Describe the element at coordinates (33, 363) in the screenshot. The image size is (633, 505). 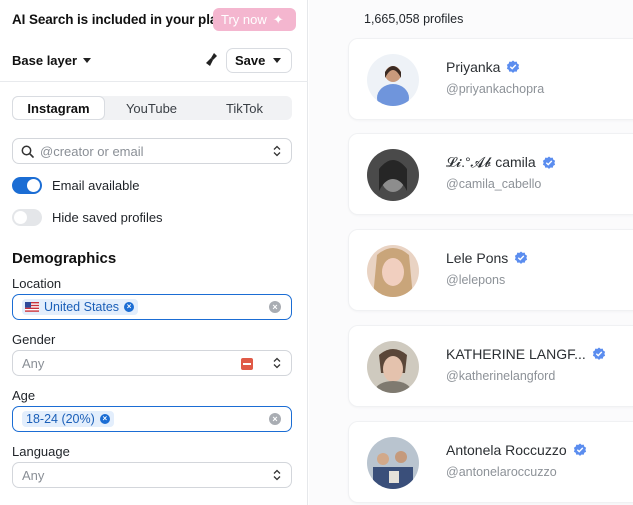
I see `gender-placeholder: Any` at that location.